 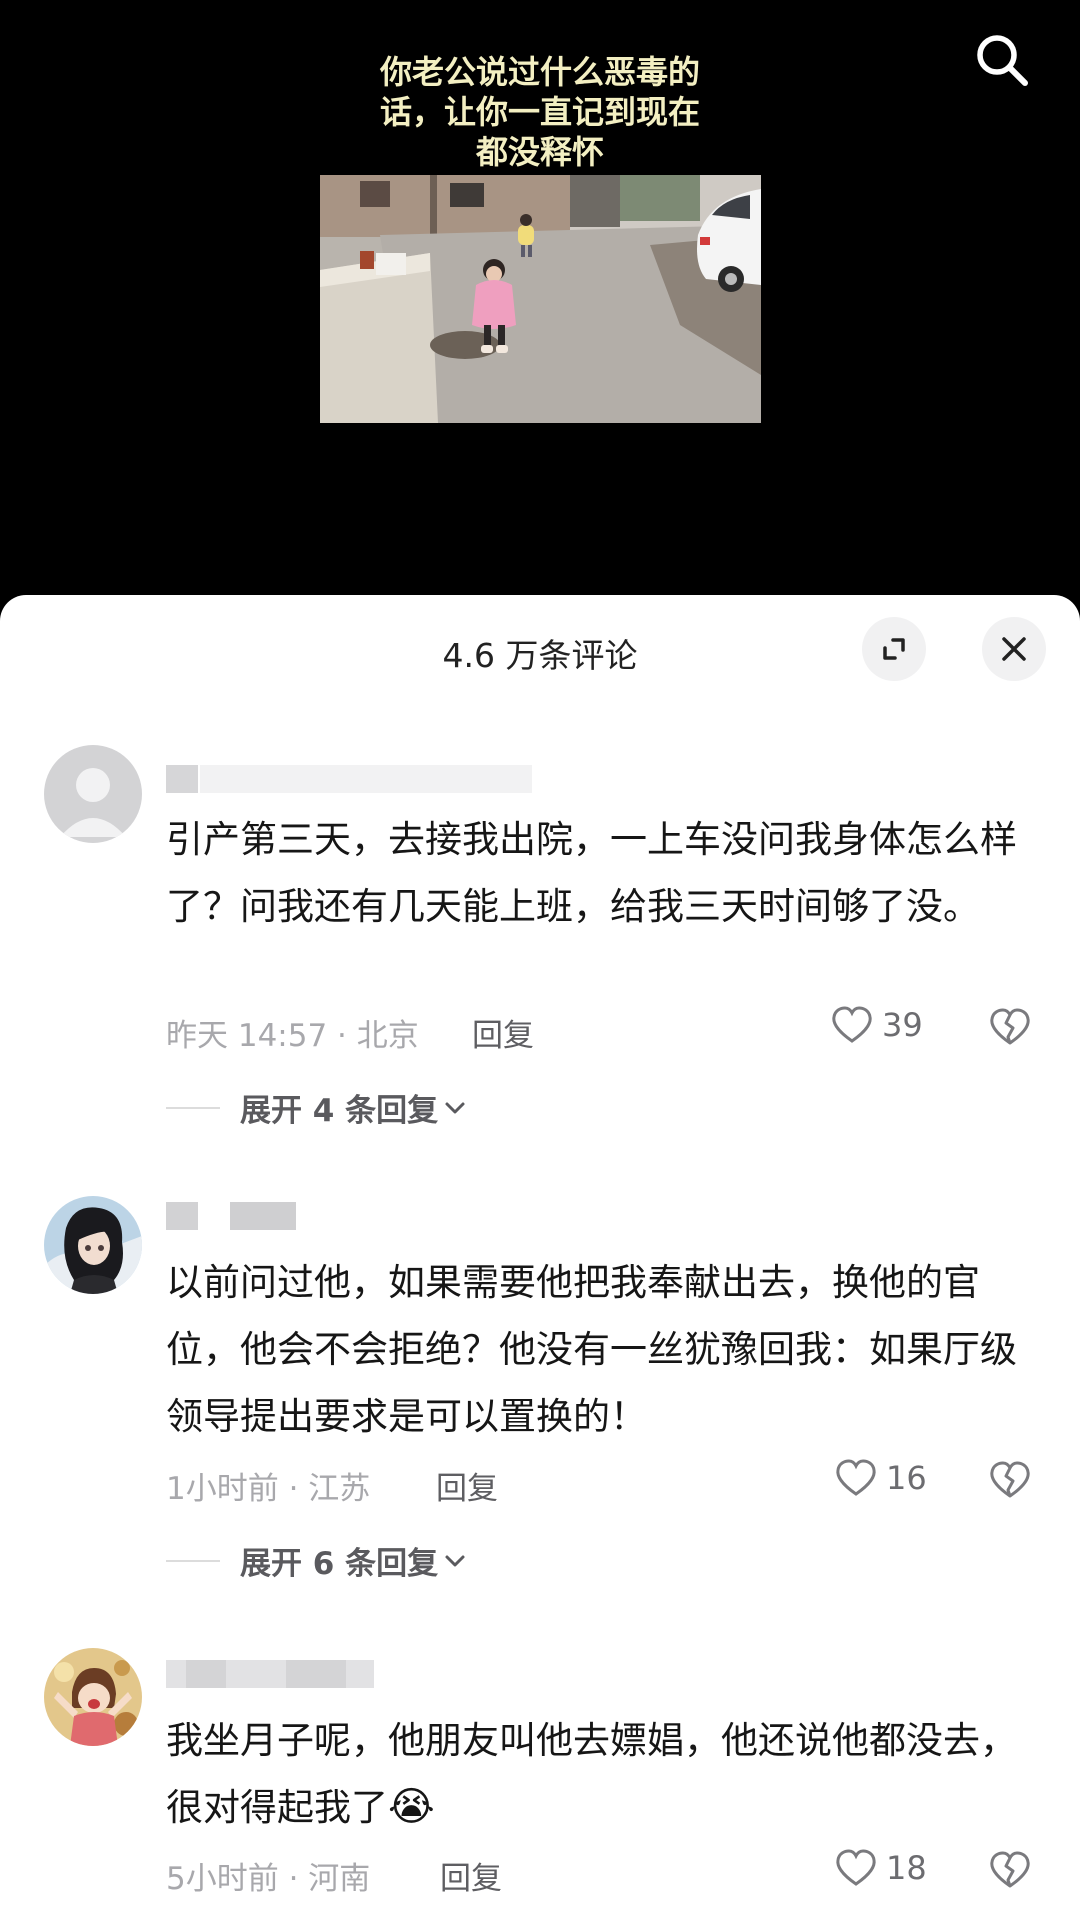 I want to click on expand-replies-button: 展开 6 条回复, so click(x=316, y=1560).